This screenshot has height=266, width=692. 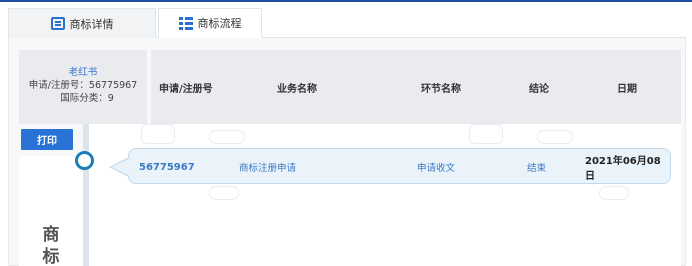 What do you see at coordinates (47, 139) in the screenshot?
I see `print-button: 打印` at bounding box center [47, 139].